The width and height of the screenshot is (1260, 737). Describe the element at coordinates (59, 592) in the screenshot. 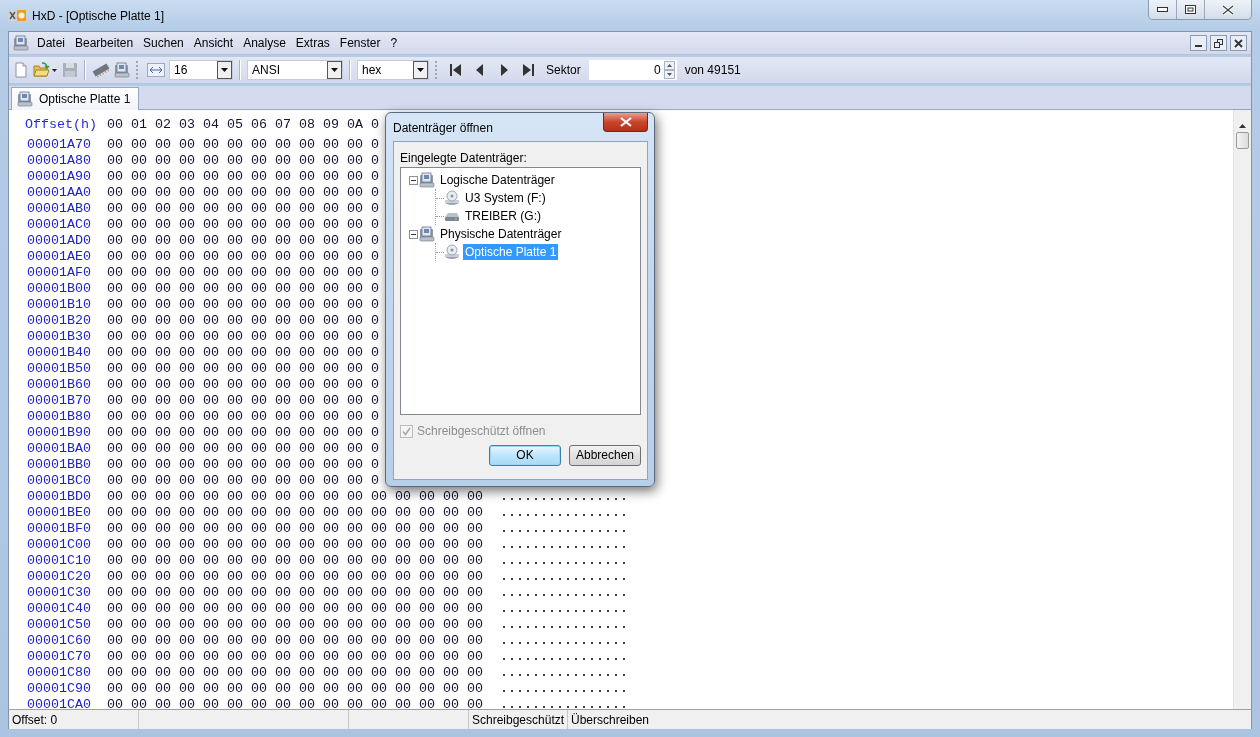

I see `offset-label: 00001C30` at that location.